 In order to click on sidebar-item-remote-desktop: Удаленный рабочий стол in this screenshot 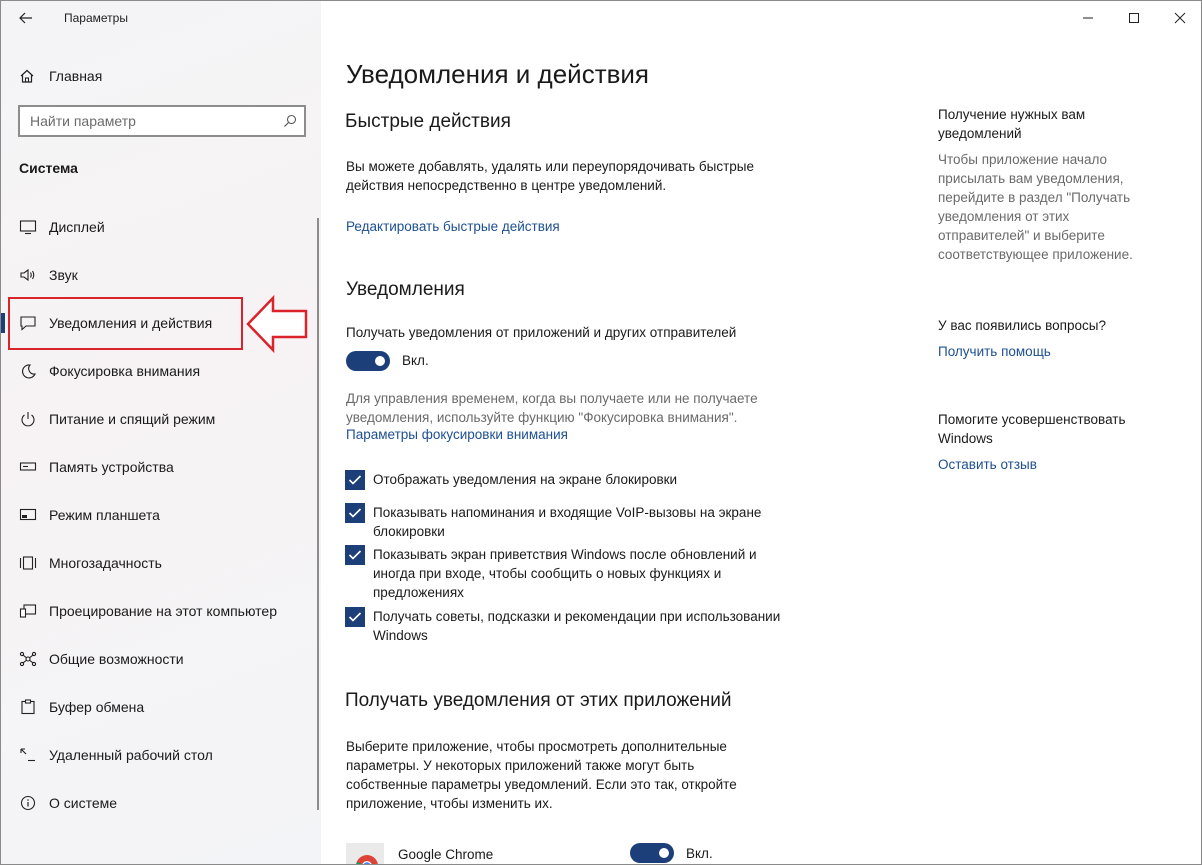, I will do `click(161, 755)`.